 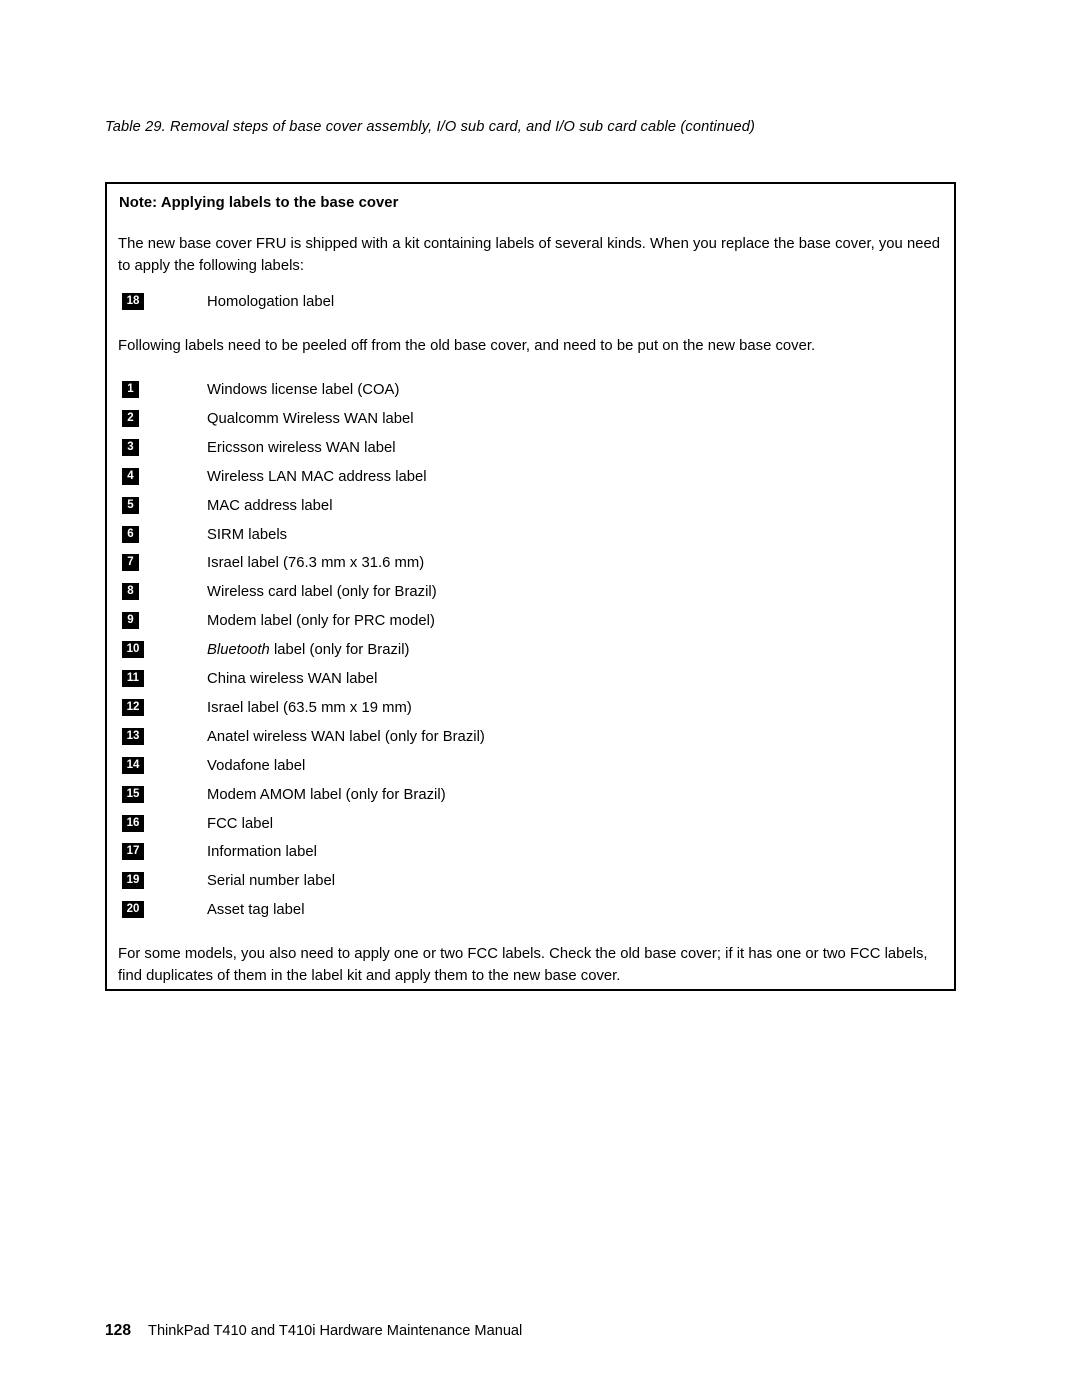 I want to click on label-row: 11 China wireless WAN label, so click(x=528, y=680).